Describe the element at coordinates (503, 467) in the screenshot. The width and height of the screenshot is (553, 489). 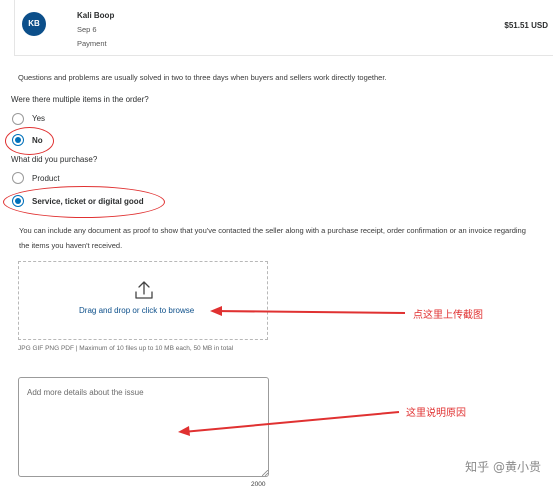
I see `watermark: 知乎 @黄小贵` at that location.